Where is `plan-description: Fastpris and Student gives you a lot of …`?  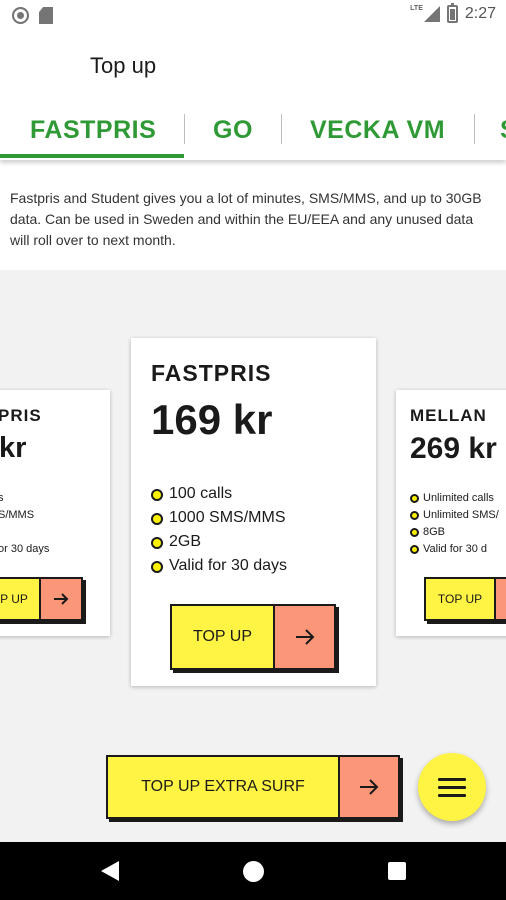 plan-description: Fastpris and Student gives you a lot of … is located at coordinates (246, 219).